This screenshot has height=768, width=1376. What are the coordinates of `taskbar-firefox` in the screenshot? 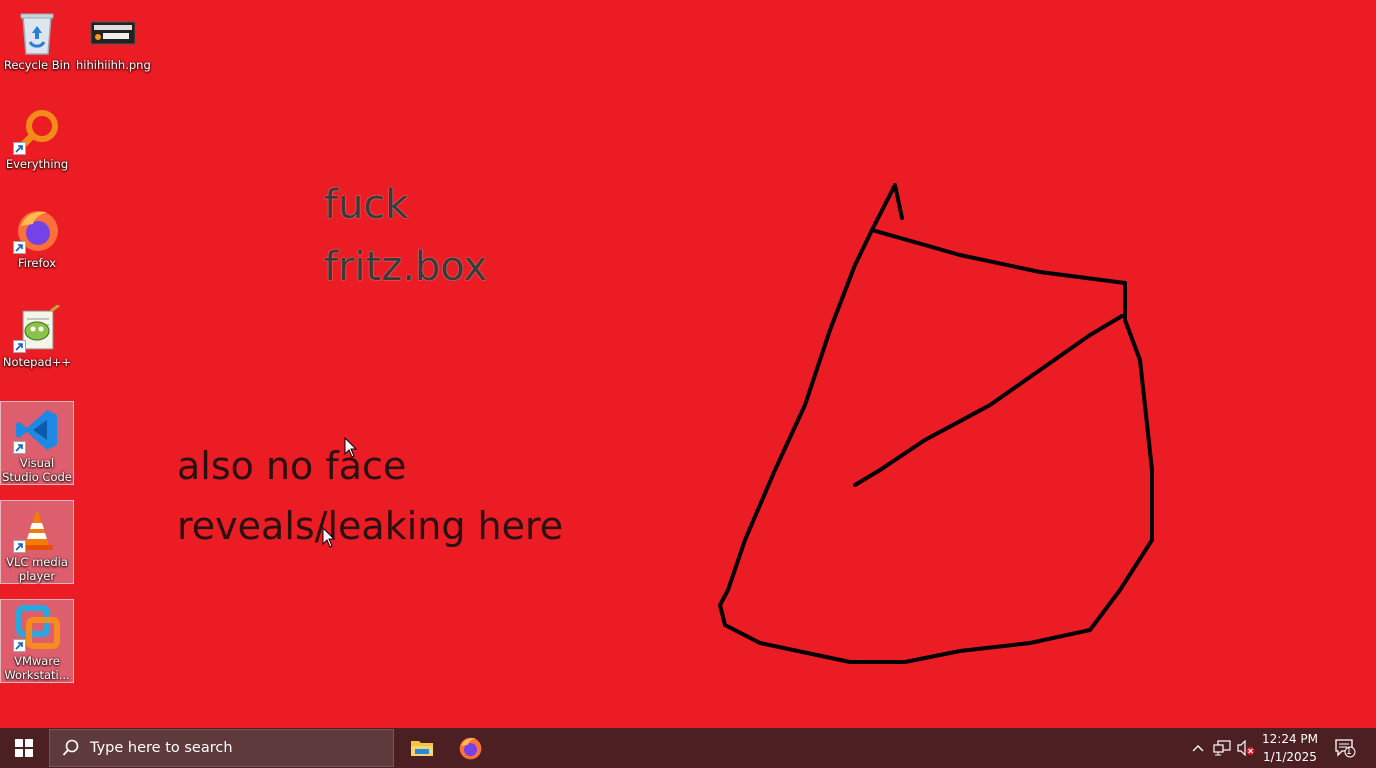 It's located at (470, 748).